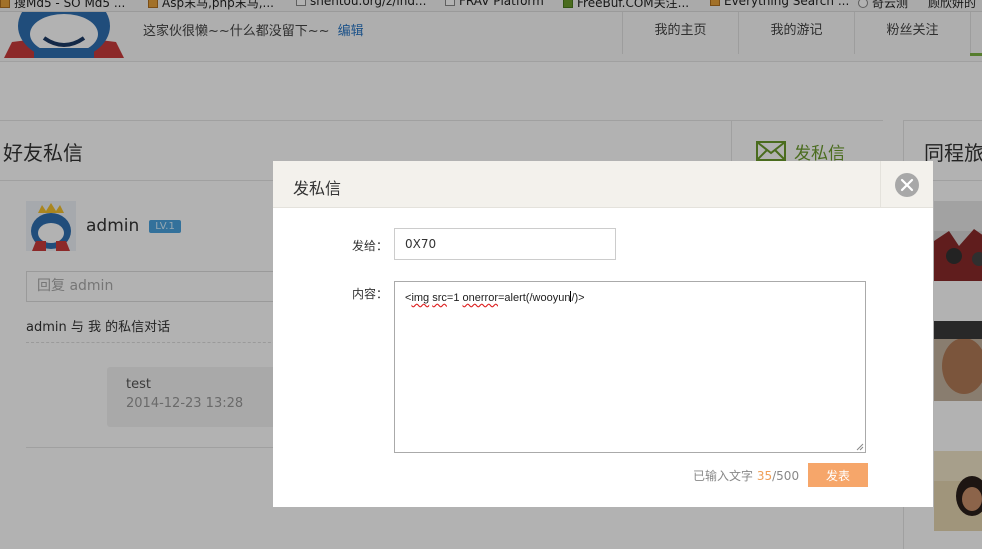 The width and height of the screenshot is (982, 549). I want to click on character-counter: 已输入文字 35/500, so click(746, 476).